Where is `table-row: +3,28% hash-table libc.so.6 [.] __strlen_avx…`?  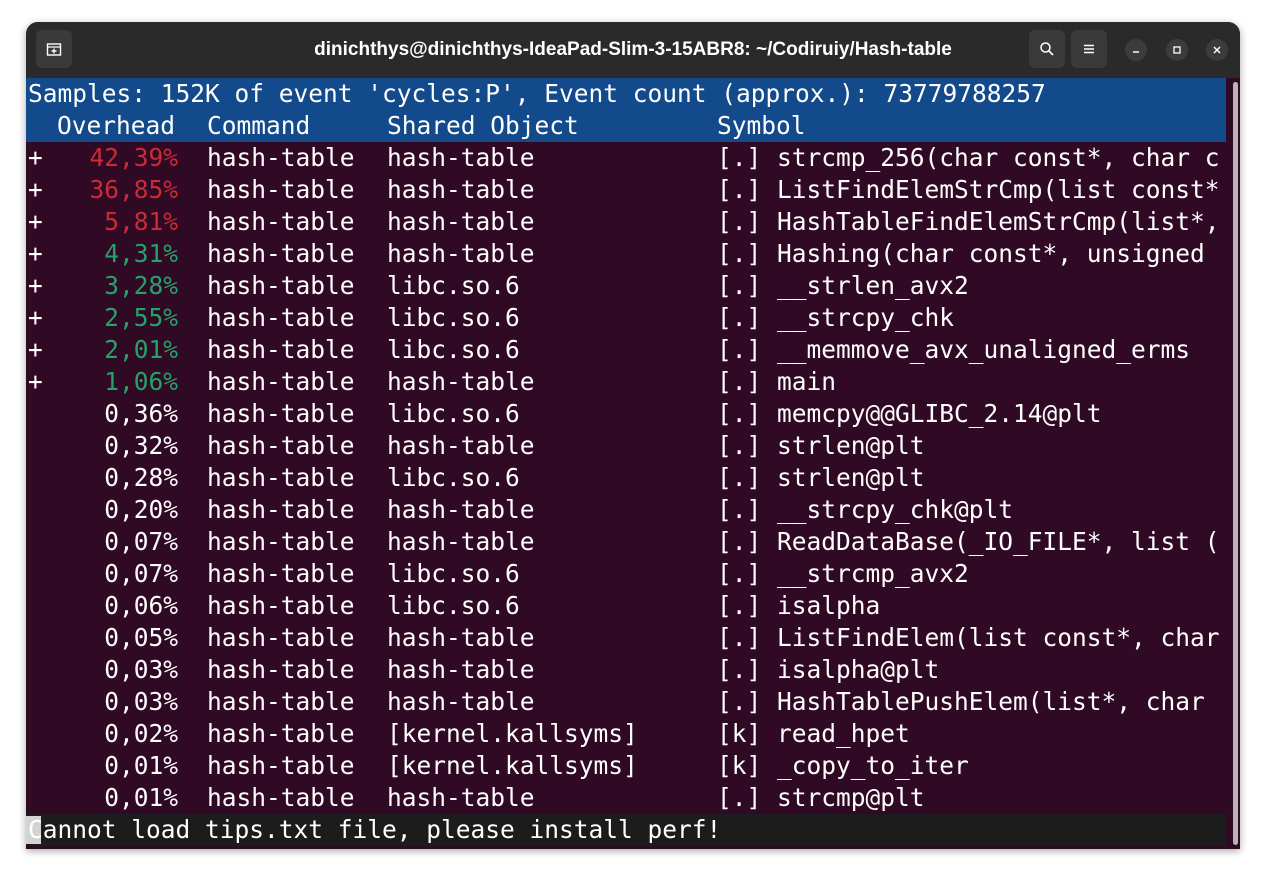
table-row: +3,28% hash-table libc.so.6 [.] __strlen_avx… is located at coordinates (626, 286).